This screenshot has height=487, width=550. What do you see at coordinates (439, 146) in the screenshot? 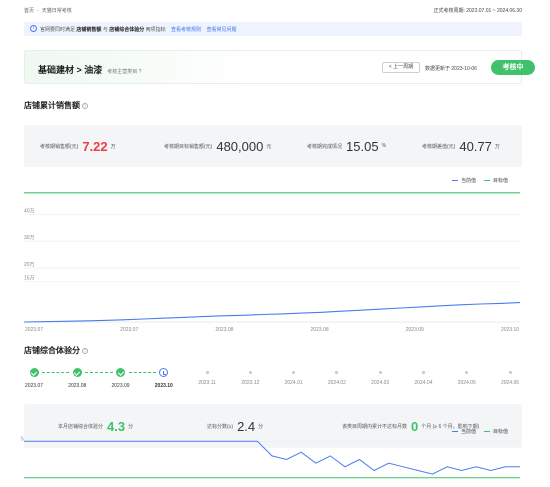
I see `stat-label: 考核期差值(元)` at bounding box center [439, 146].